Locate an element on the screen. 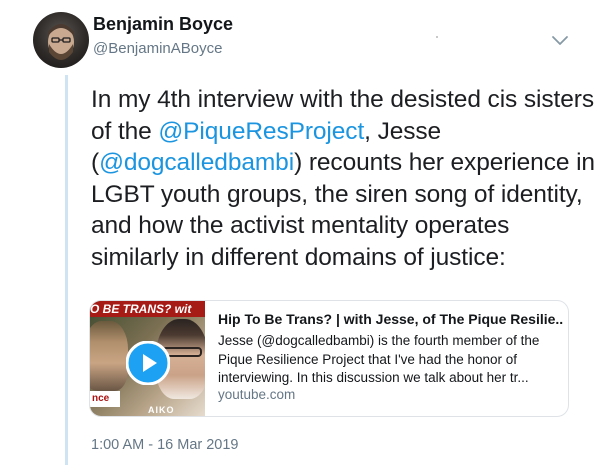 The width and height of the screenshot is (600, 465). thumbnail-left-person is located at coordinates (109, 356).